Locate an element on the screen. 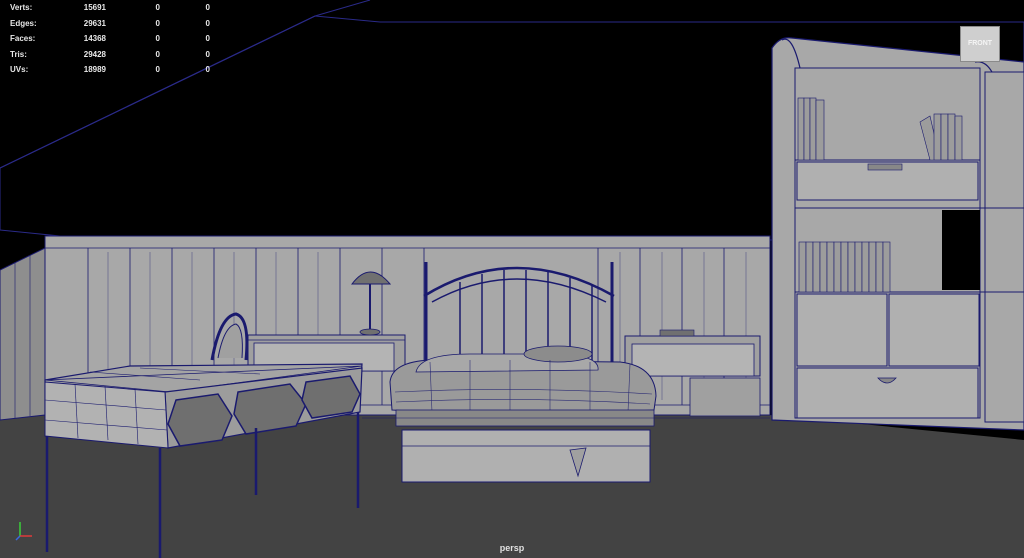 This screenshot has height=558, width=1024. hud-stat-label: Faces: is located at coordinates (23, 38).